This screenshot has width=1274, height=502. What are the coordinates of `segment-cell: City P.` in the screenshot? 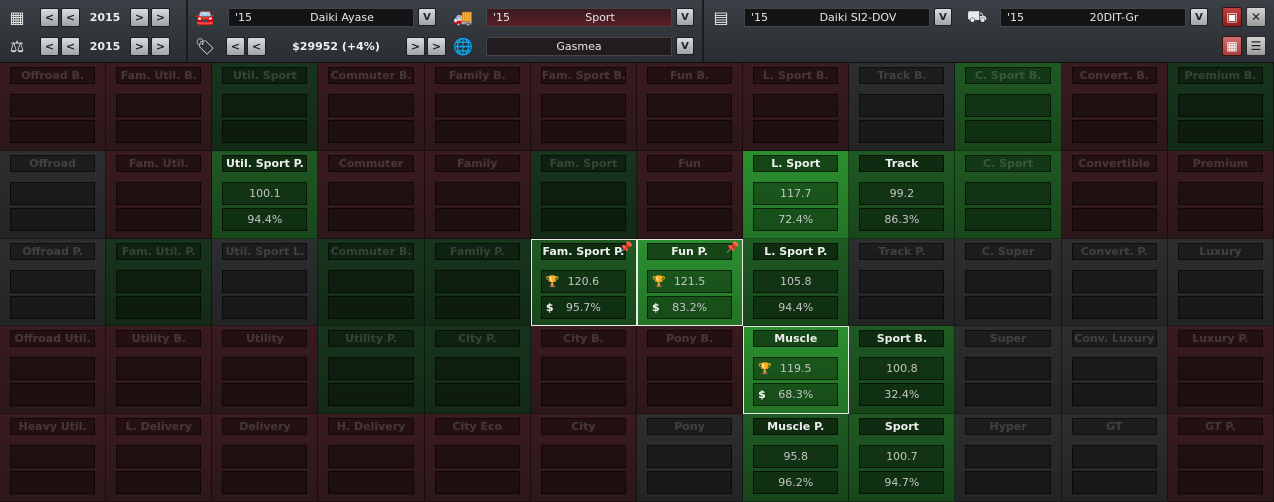 It's located at (477, 370).